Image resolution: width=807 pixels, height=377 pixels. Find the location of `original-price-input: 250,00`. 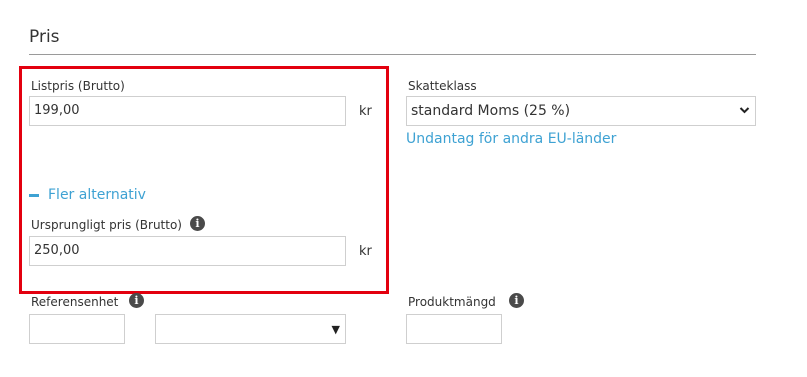

original-price-input: 250,00 is located at coordinates (187, 251).